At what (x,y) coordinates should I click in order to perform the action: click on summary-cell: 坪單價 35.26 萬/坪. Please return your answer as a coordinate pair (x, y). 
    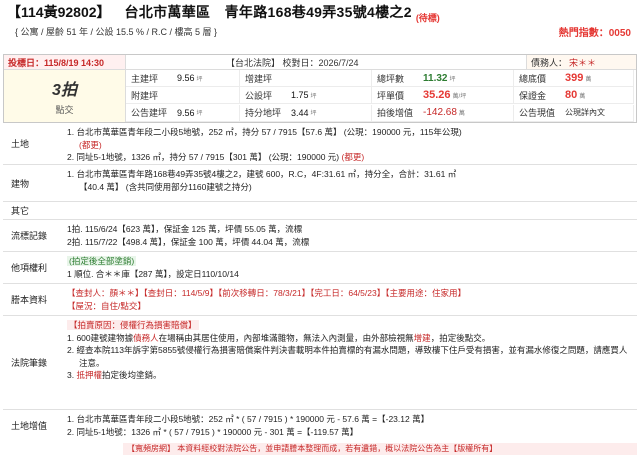
    Looking at the image, I should click on (443, 96).